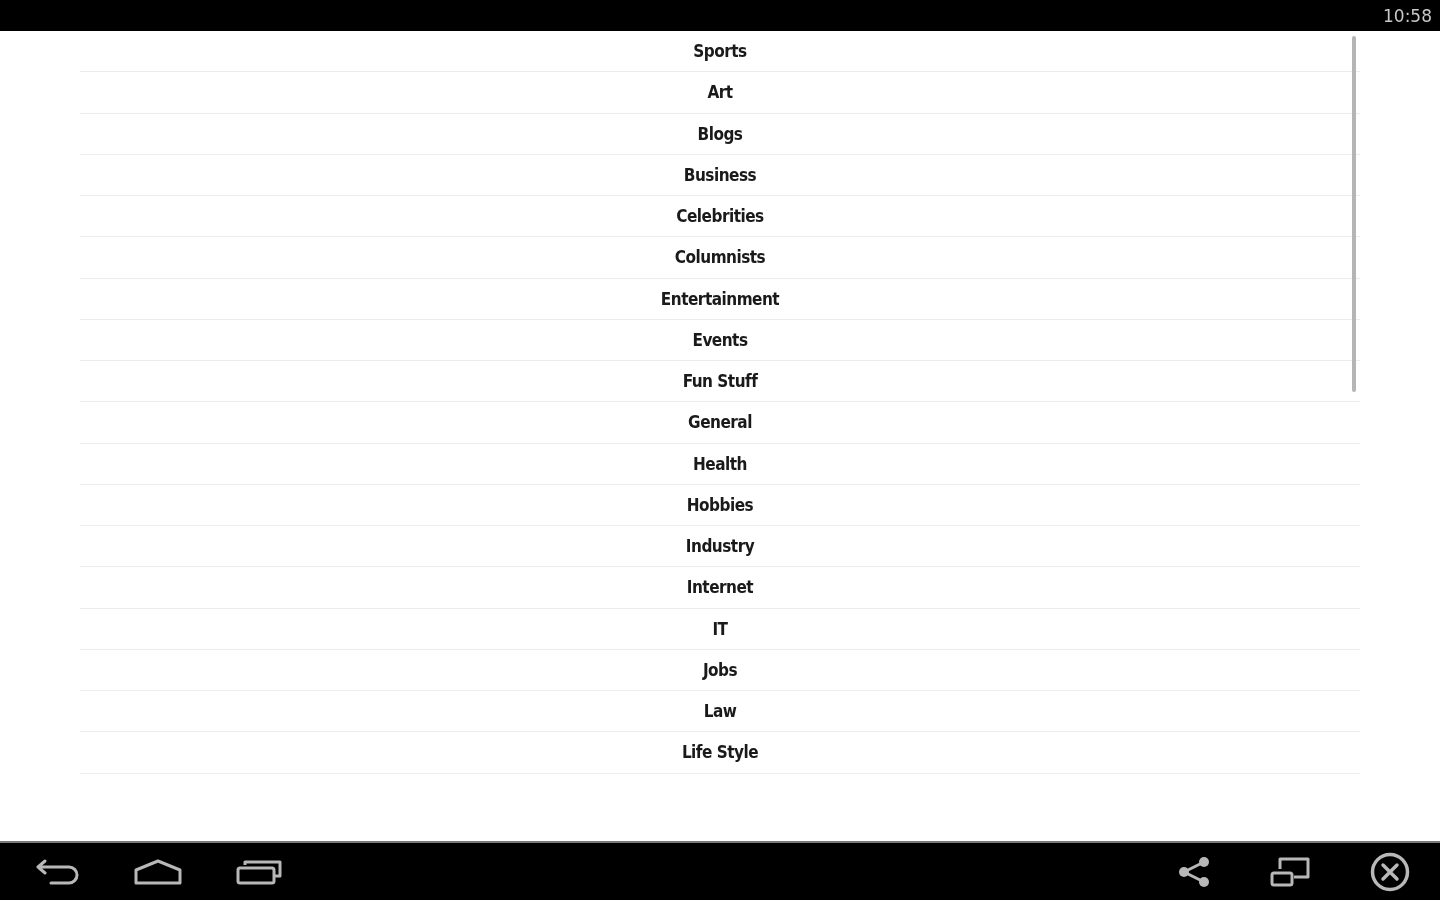 The image size is (1440, 900). I want to click on category-item: Health, so click(720, 464).